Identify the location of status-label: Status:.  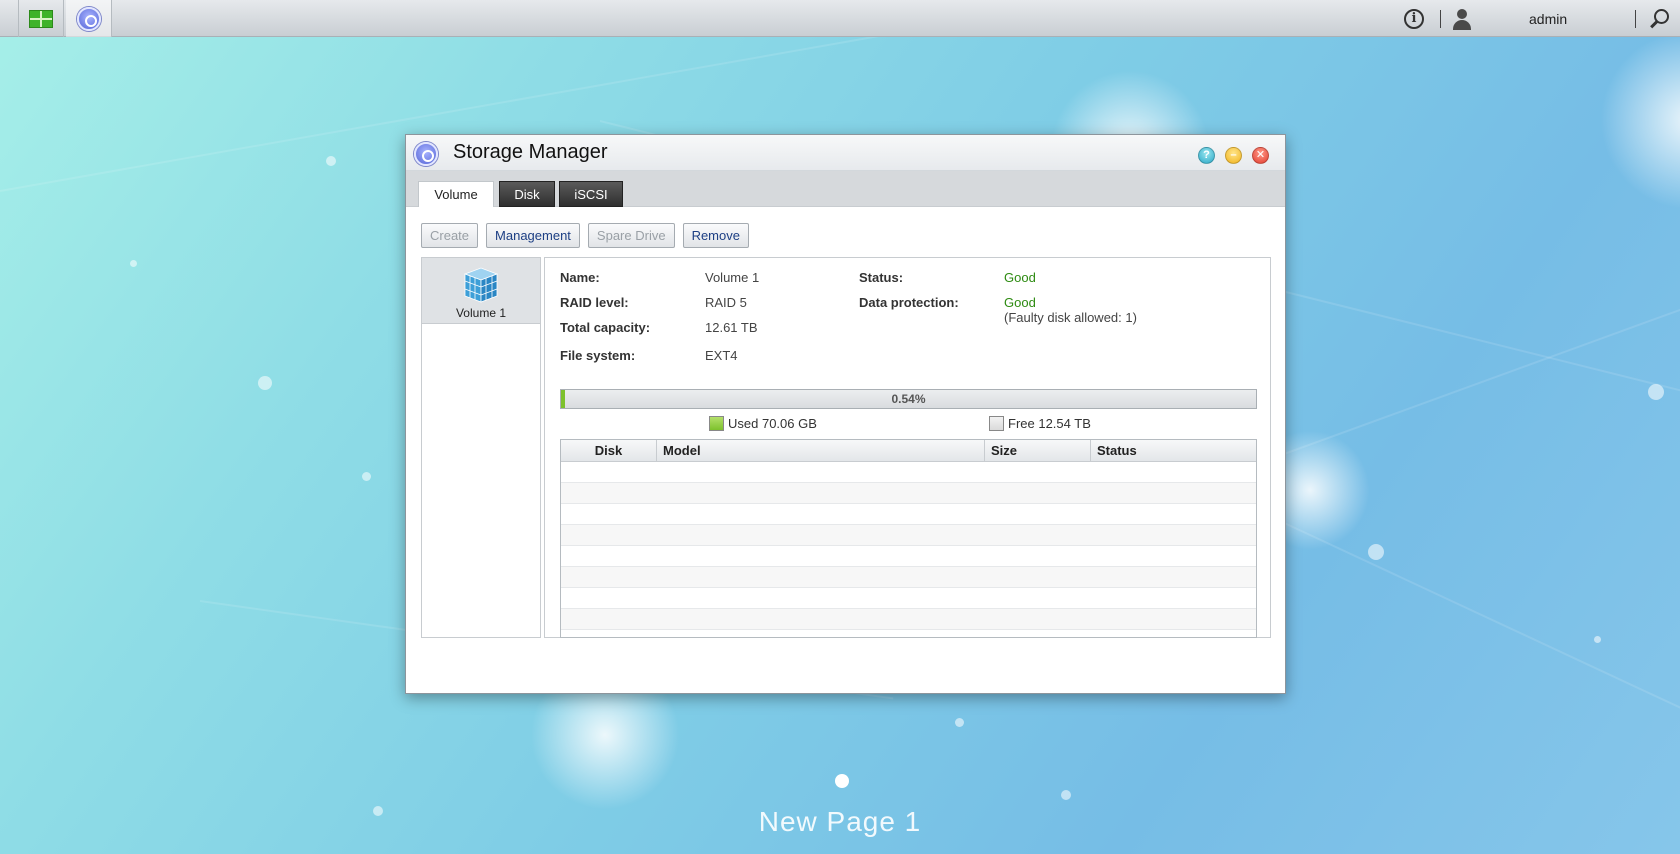
(881, 277).